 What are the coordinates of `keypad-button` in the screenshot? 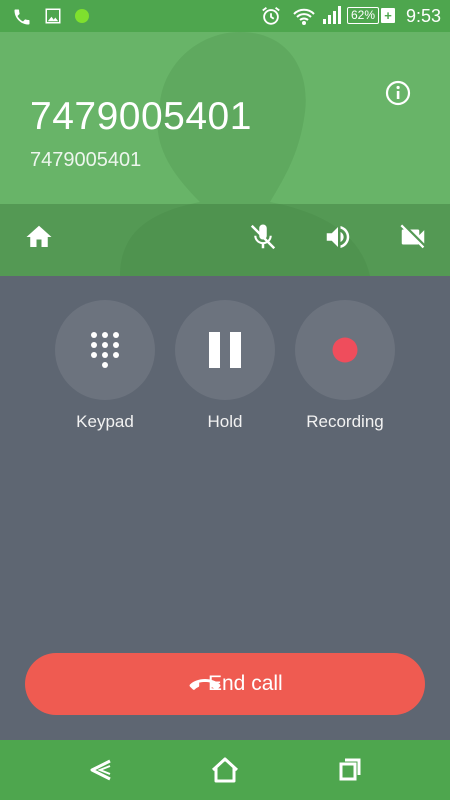 It's located at (105, 350).